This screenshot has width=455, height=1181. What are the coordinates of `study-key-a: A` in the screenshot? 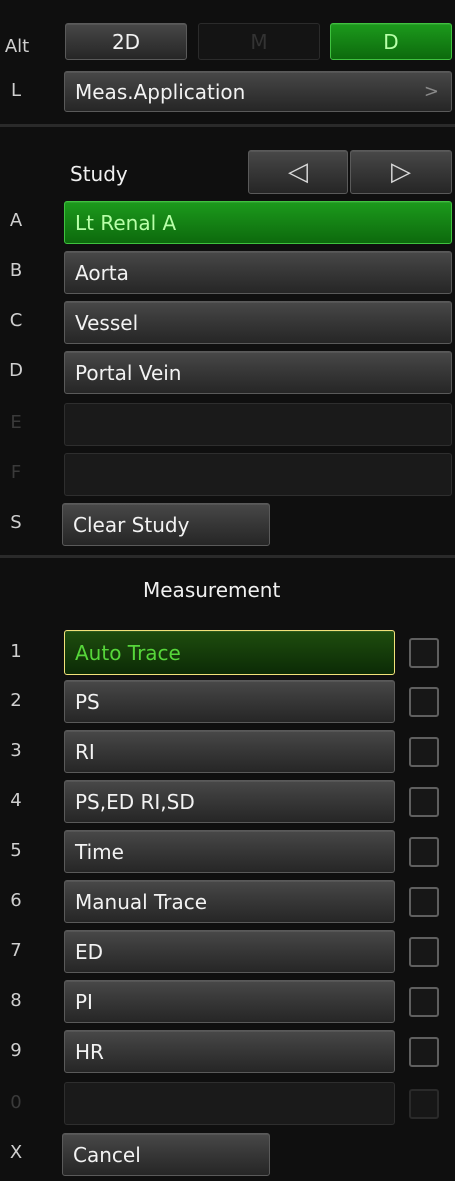 It's located at (16, 220).